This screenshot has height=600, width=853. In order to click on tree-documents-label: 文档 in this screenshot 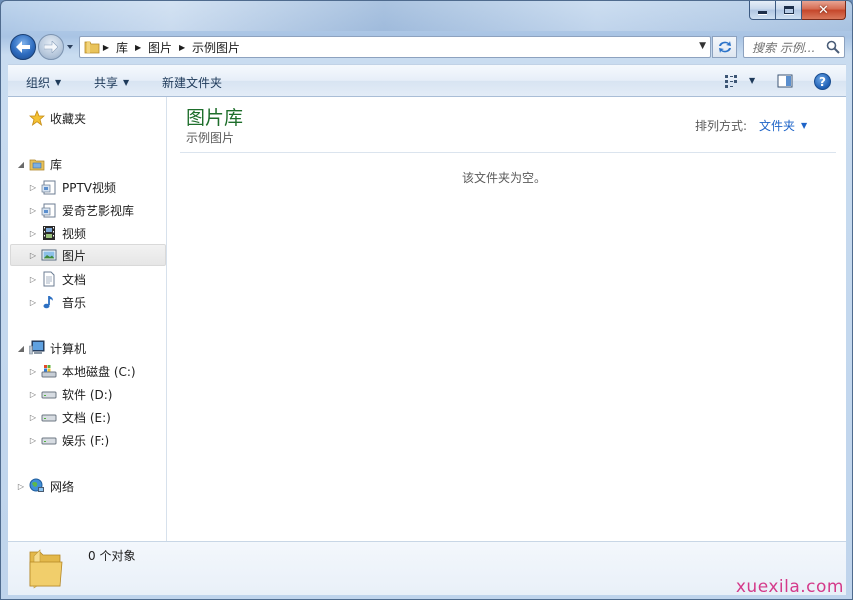, I will do `click(74, 279)`.